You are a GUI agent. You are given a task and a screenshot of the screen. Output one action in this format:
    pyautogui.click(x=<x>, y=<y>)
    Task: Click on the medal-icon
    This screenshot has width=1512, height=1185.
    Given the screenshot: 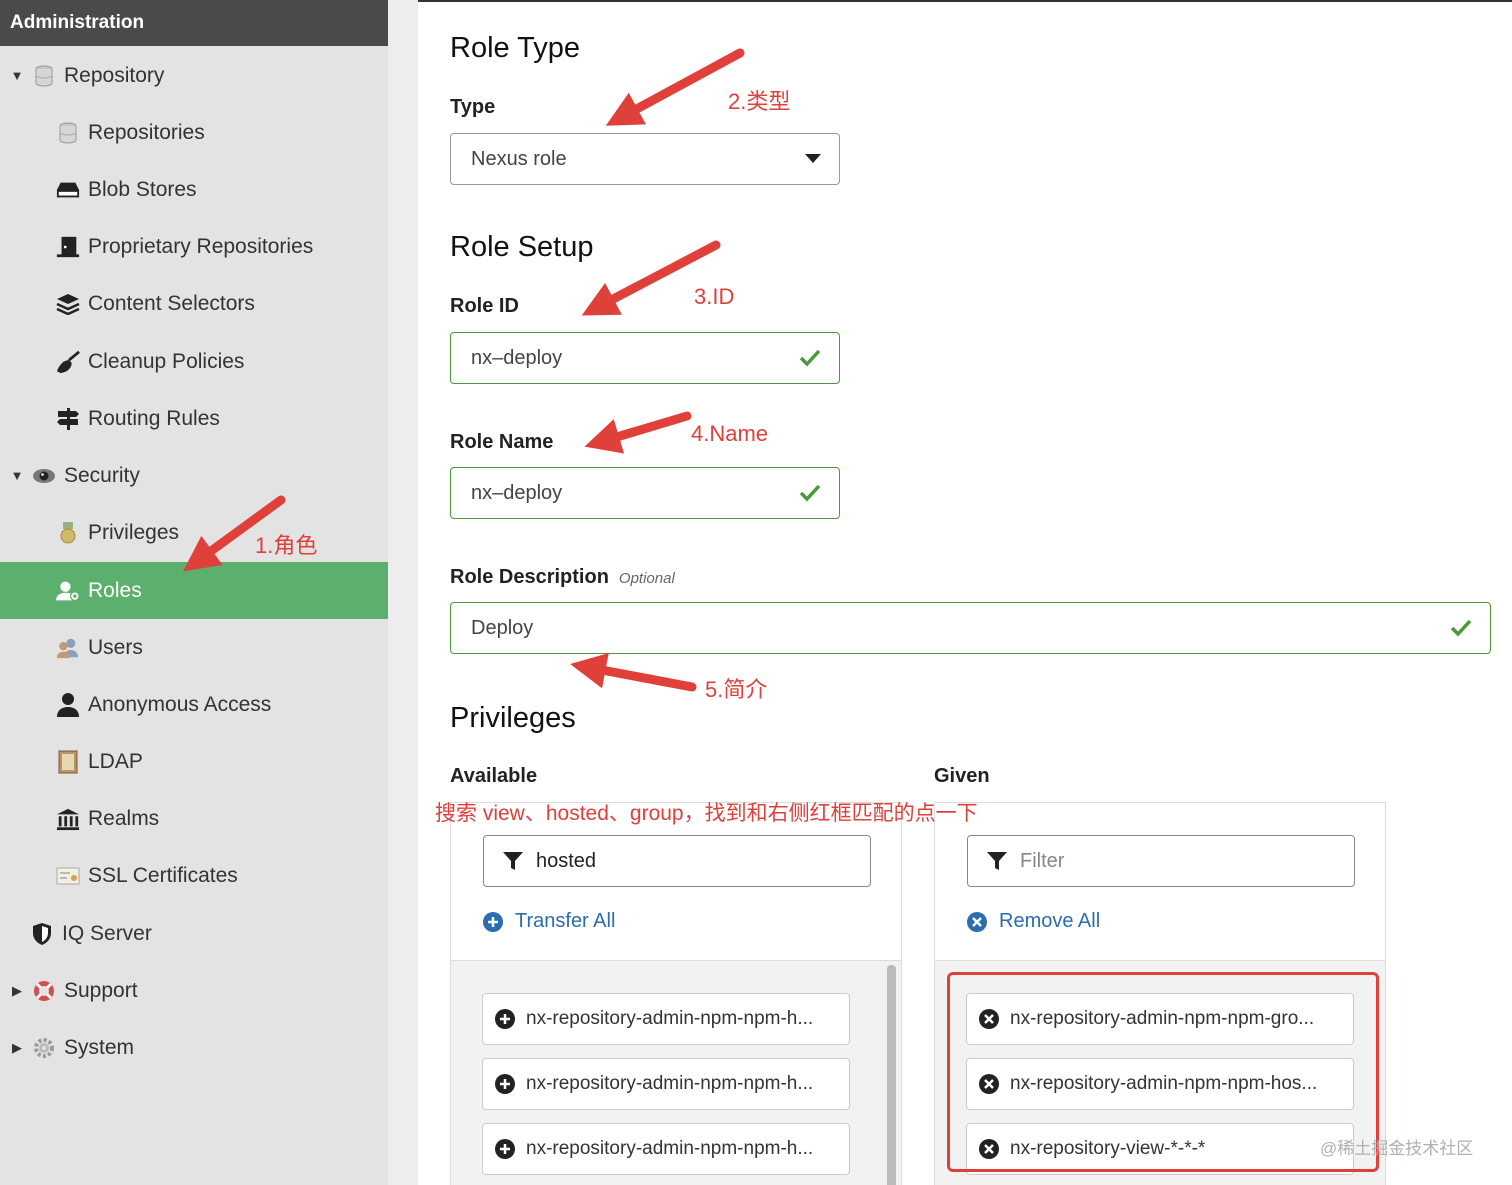 What is the action you would take?
    pyautogui.click(x=68, y=533)
    